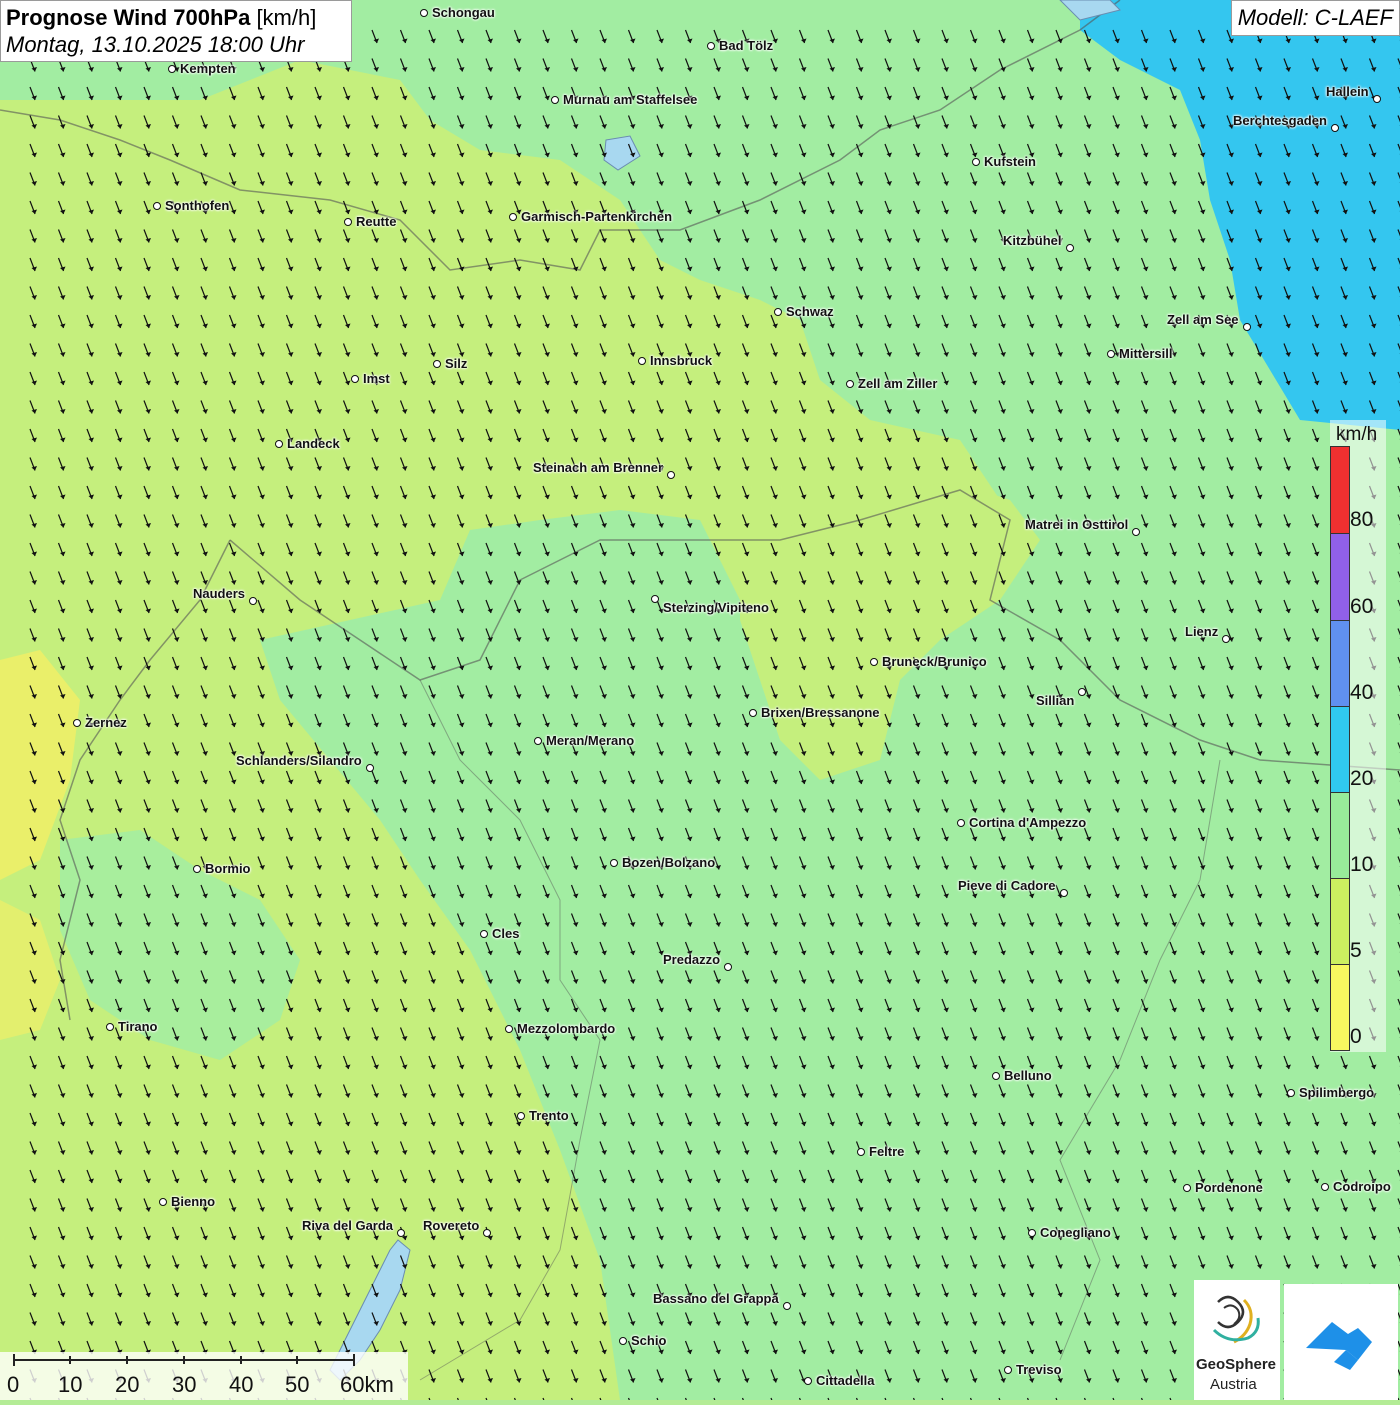 The image size is (1400, 1405). What do you see at coordinates (155, 44) in the screenshot?
I see `map-subtitle: Montag, 13.10.2025 18:00 Uhr` at bounding box center [155, 44].